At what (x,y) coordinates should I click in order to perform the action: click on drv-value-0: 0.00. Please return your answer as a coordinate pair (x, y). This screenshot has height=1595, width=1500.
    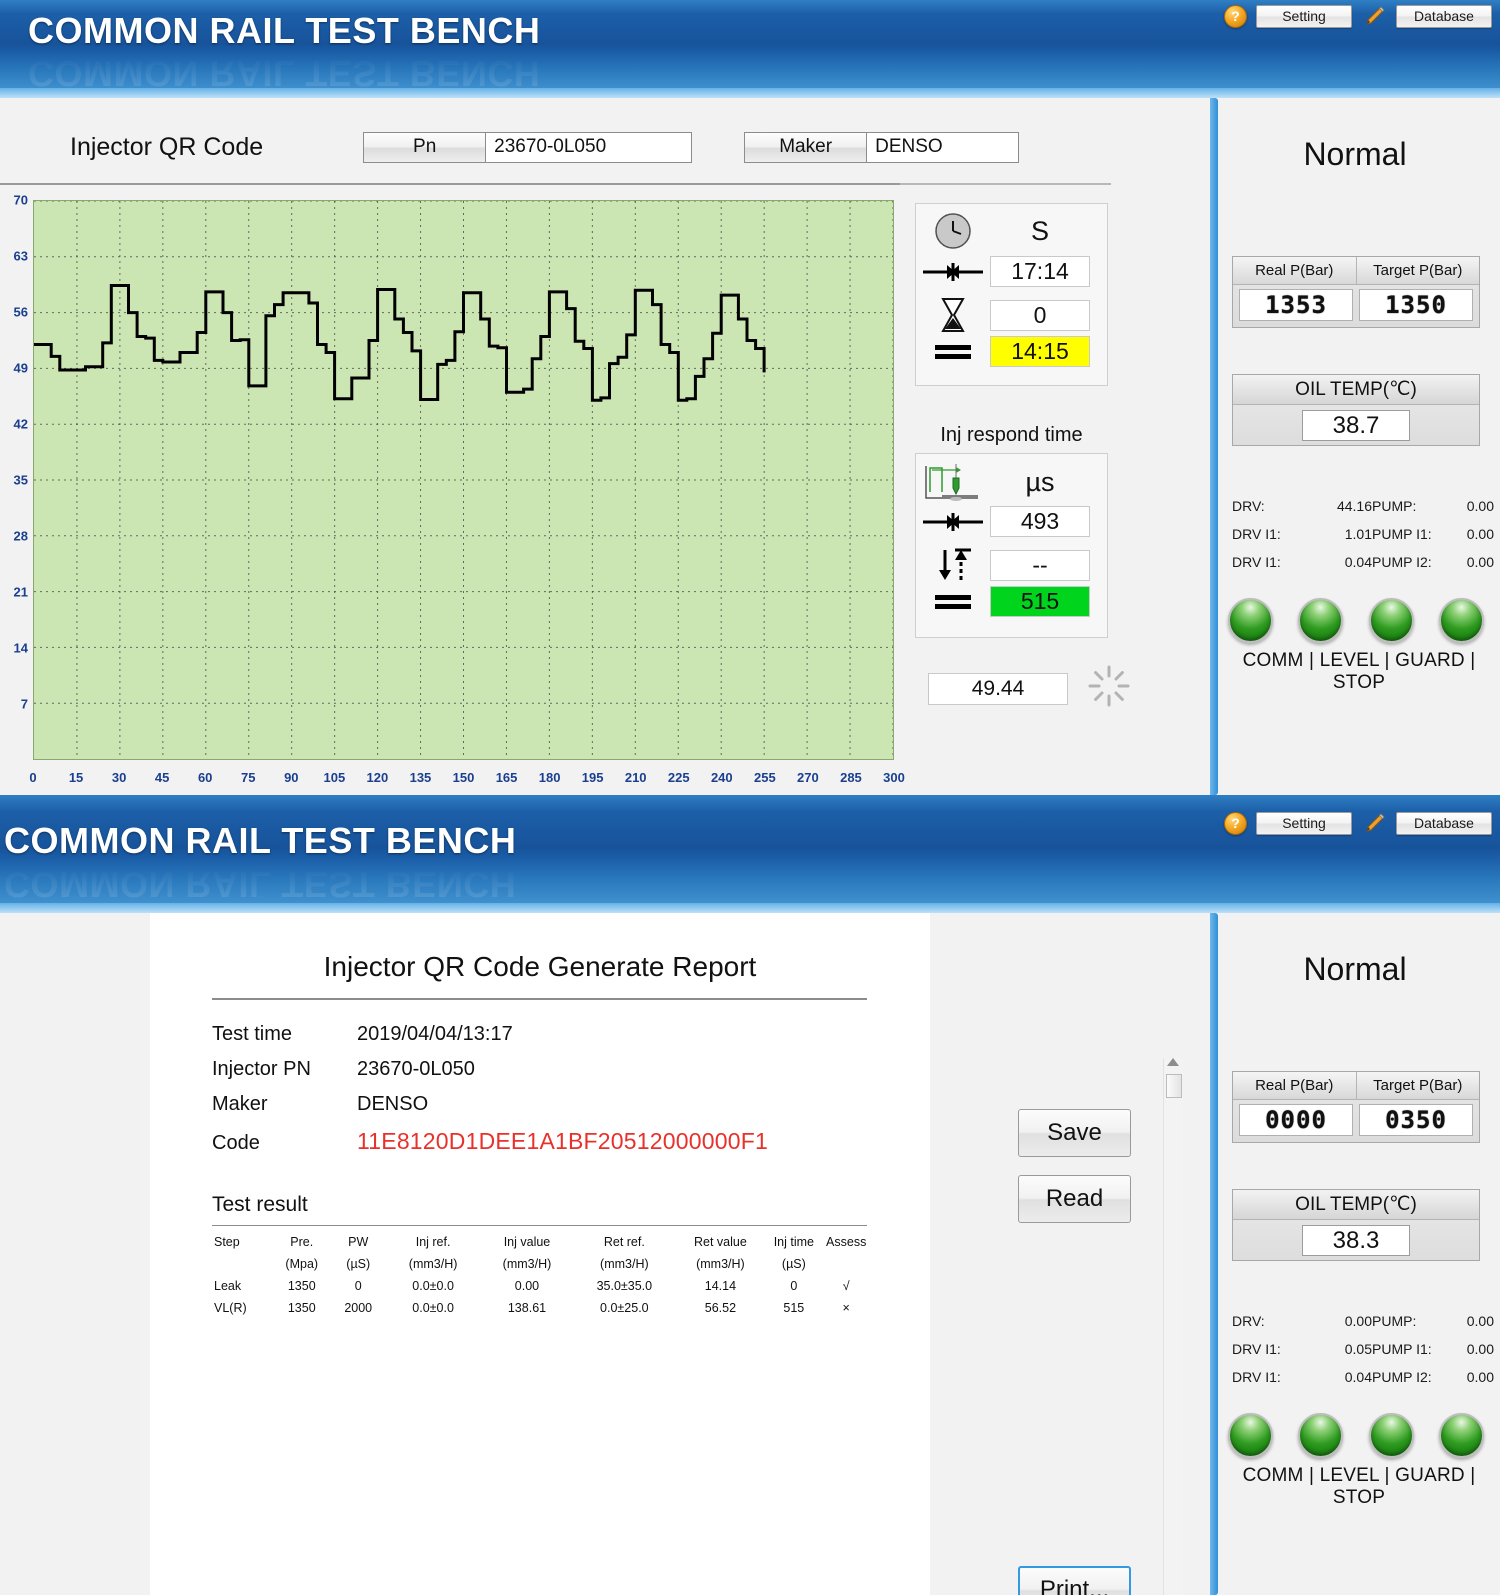
    Looking at the image, I should click on (1358, 1321).